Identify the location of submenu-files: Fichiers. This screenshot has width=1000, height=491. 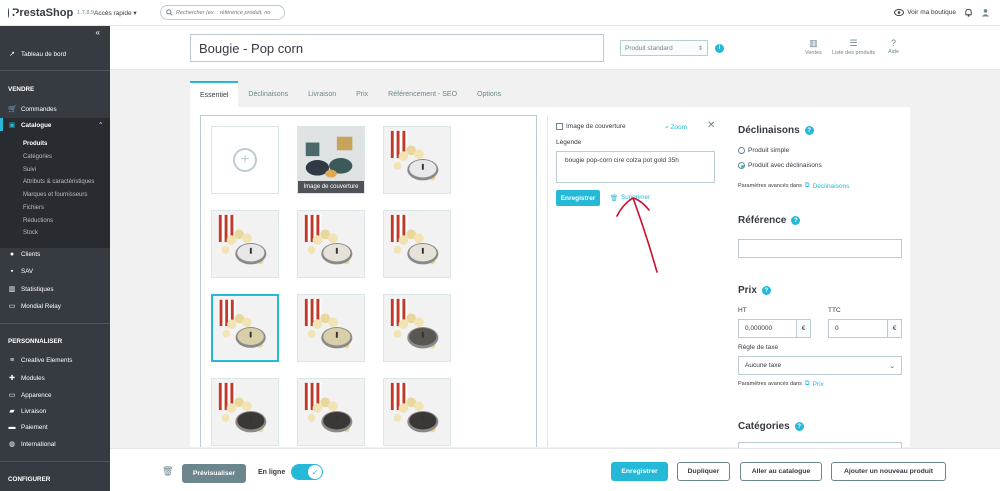
(33, 208).